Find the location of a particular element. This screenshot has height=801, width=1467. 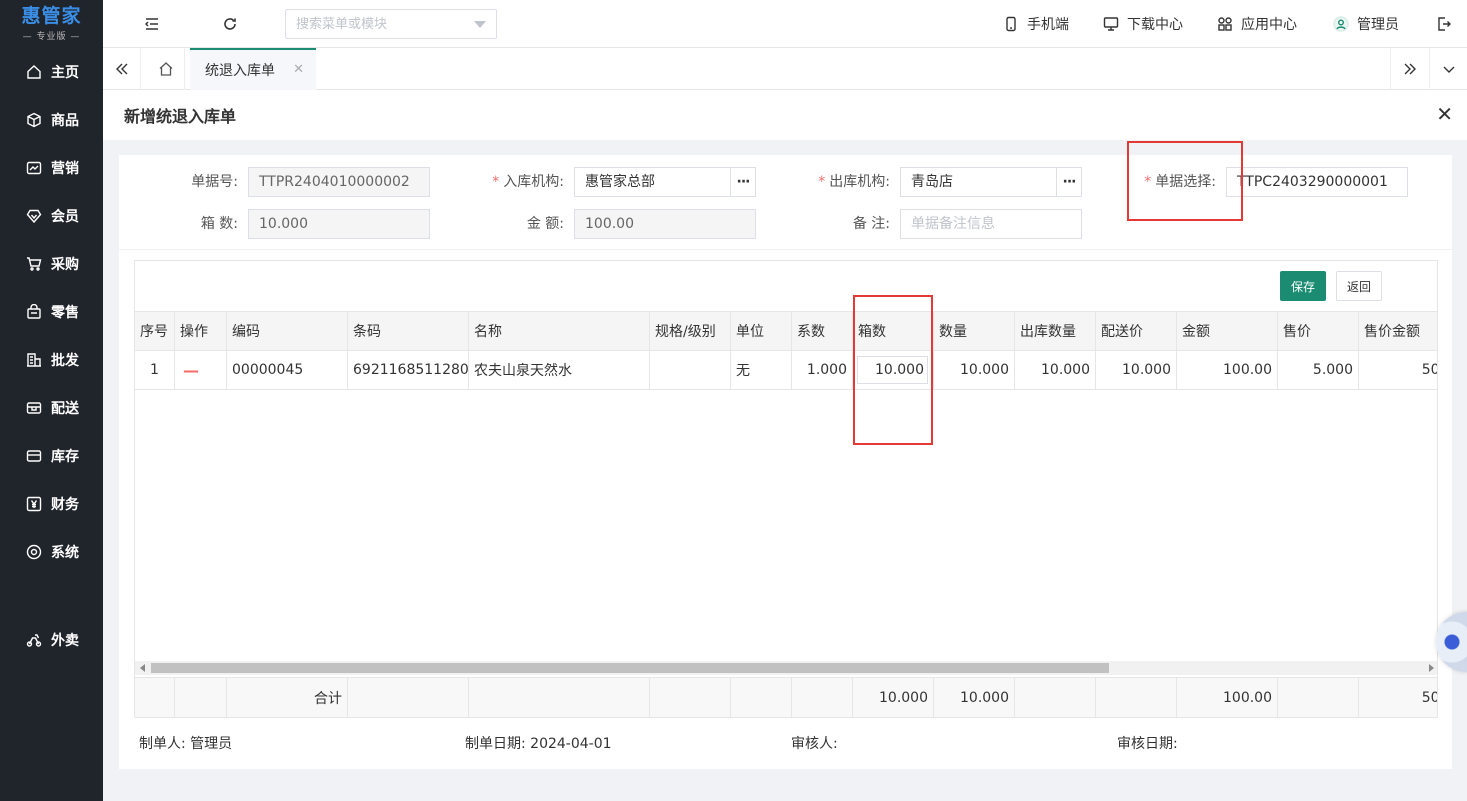

required-mark: * is located at coordinates (822, 182).